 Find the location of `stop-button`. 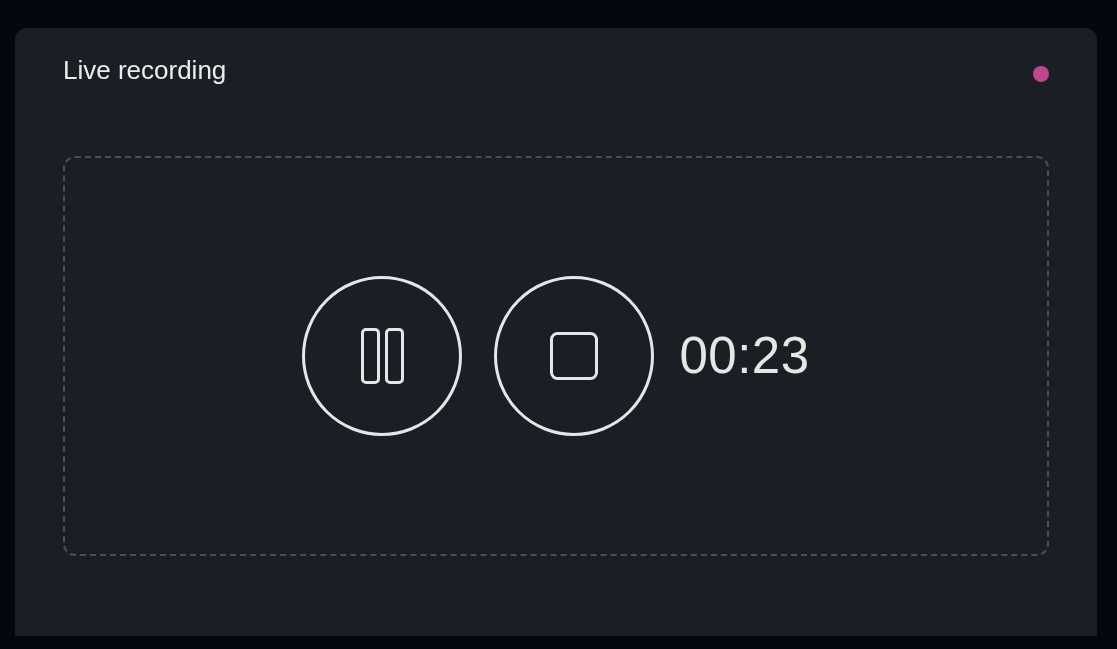

stop-button is located at coordinates (574, 356).